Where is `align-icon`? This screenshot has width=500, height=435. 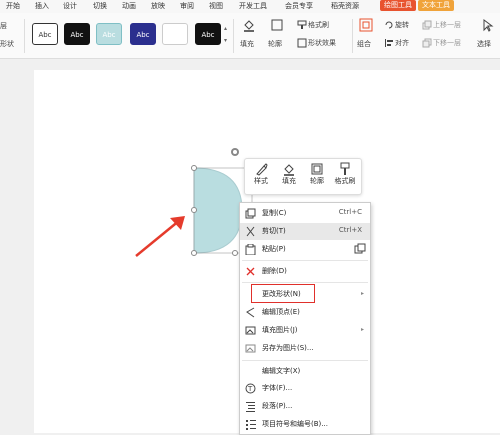
align-icon is located at coordinates (389, 43).